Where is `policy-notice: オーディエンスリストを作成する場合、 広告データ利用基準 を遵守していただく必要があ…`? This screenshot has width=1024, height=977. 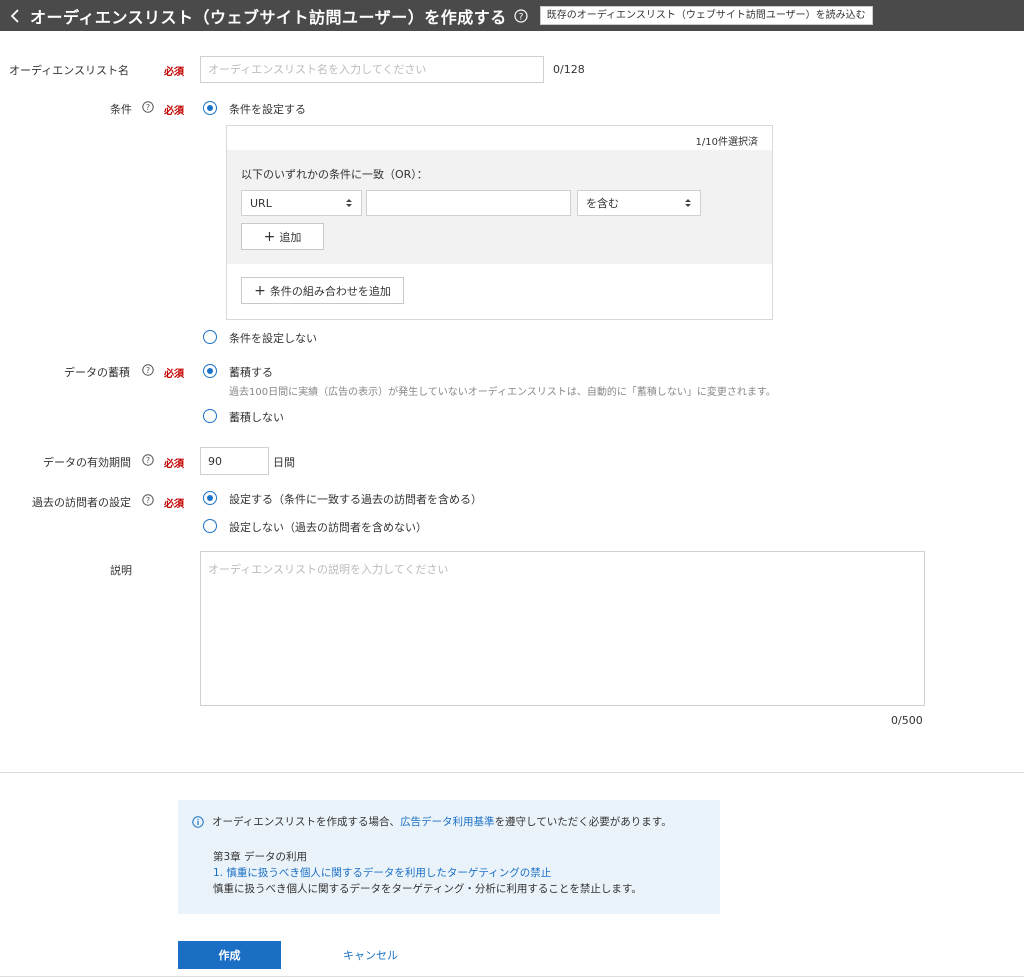 policy-notice: オーディエンスリストを作成する場合、 広告データ利用基準 を遵守していただく必要があ… is located at coordinates (449, 857).